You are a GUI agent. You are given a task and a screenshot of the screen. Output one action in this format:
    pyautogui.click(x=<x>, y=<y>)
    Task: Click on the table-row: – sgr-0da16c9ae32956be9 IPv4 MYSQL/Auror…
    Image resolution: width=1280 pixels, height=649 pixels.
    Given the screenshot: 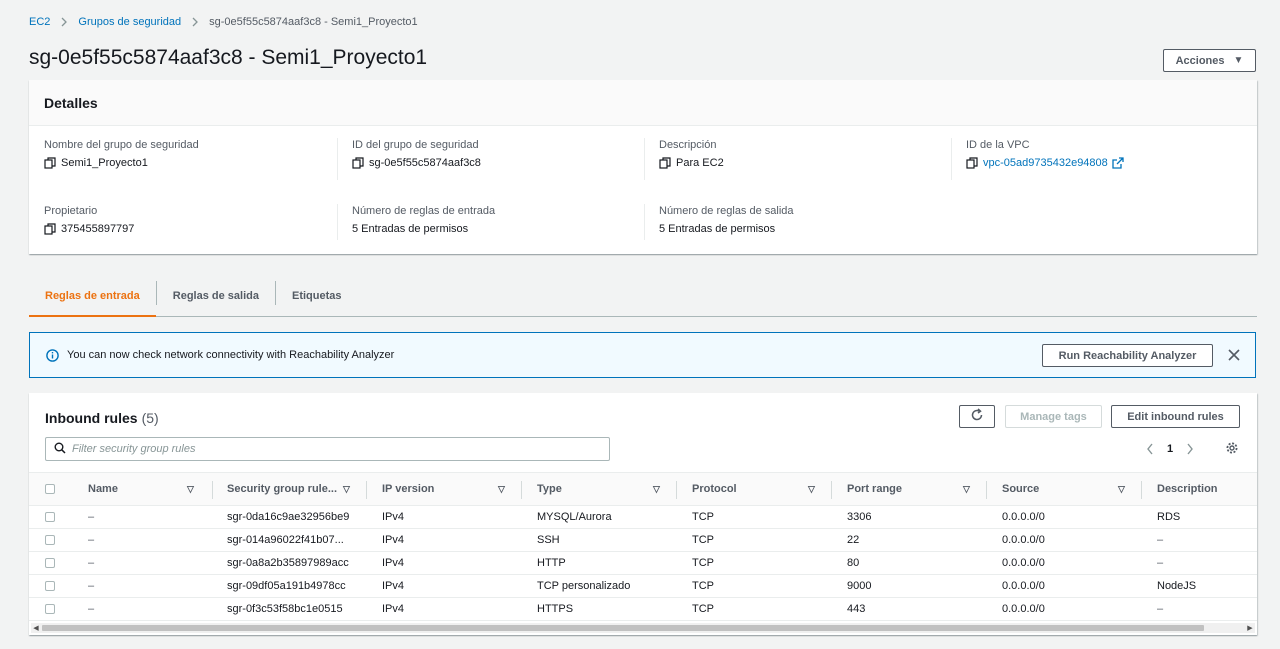 What is the action you would take?
    pyautogui.click(x=643, y=517)
    